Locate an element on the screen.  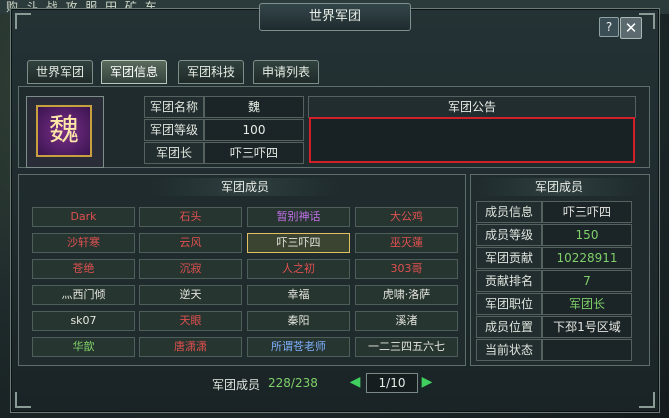
detail-row: 当前状态 is located at coordinates (556, 350).